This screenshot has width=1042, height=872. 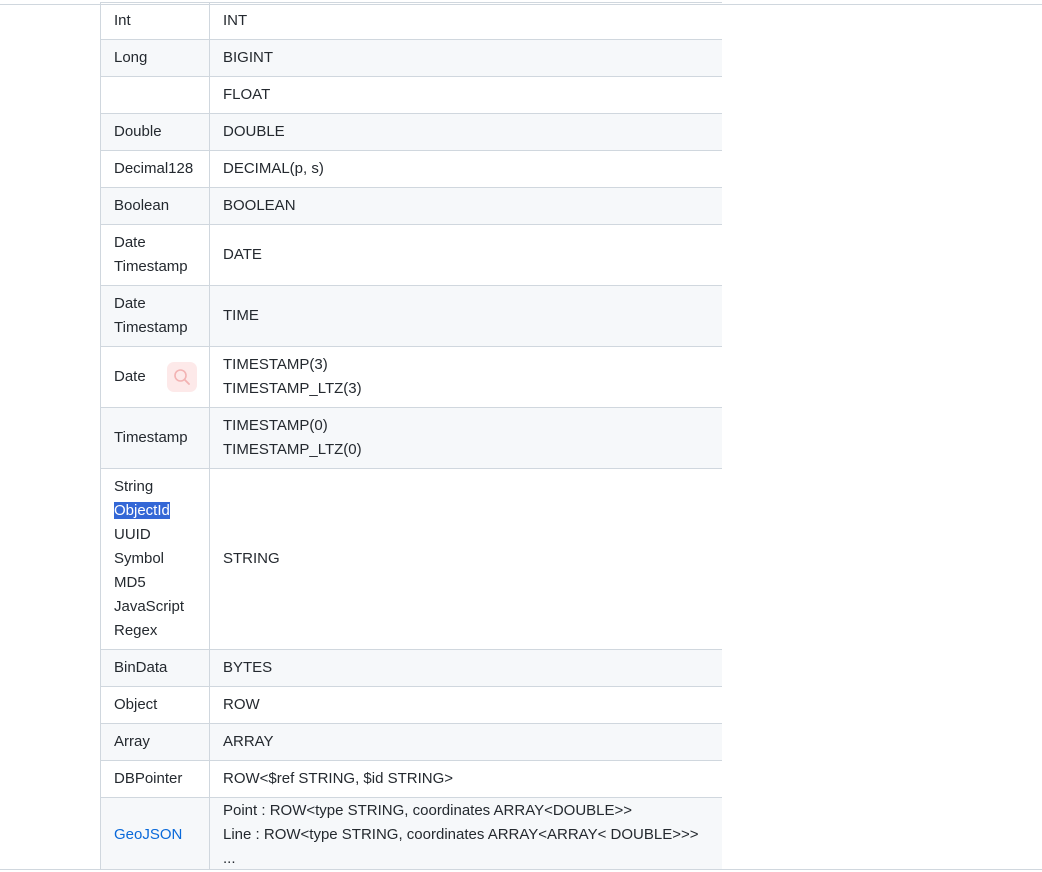 I want to click on flink-type: DOUBLE, so click(x=254, y=131).